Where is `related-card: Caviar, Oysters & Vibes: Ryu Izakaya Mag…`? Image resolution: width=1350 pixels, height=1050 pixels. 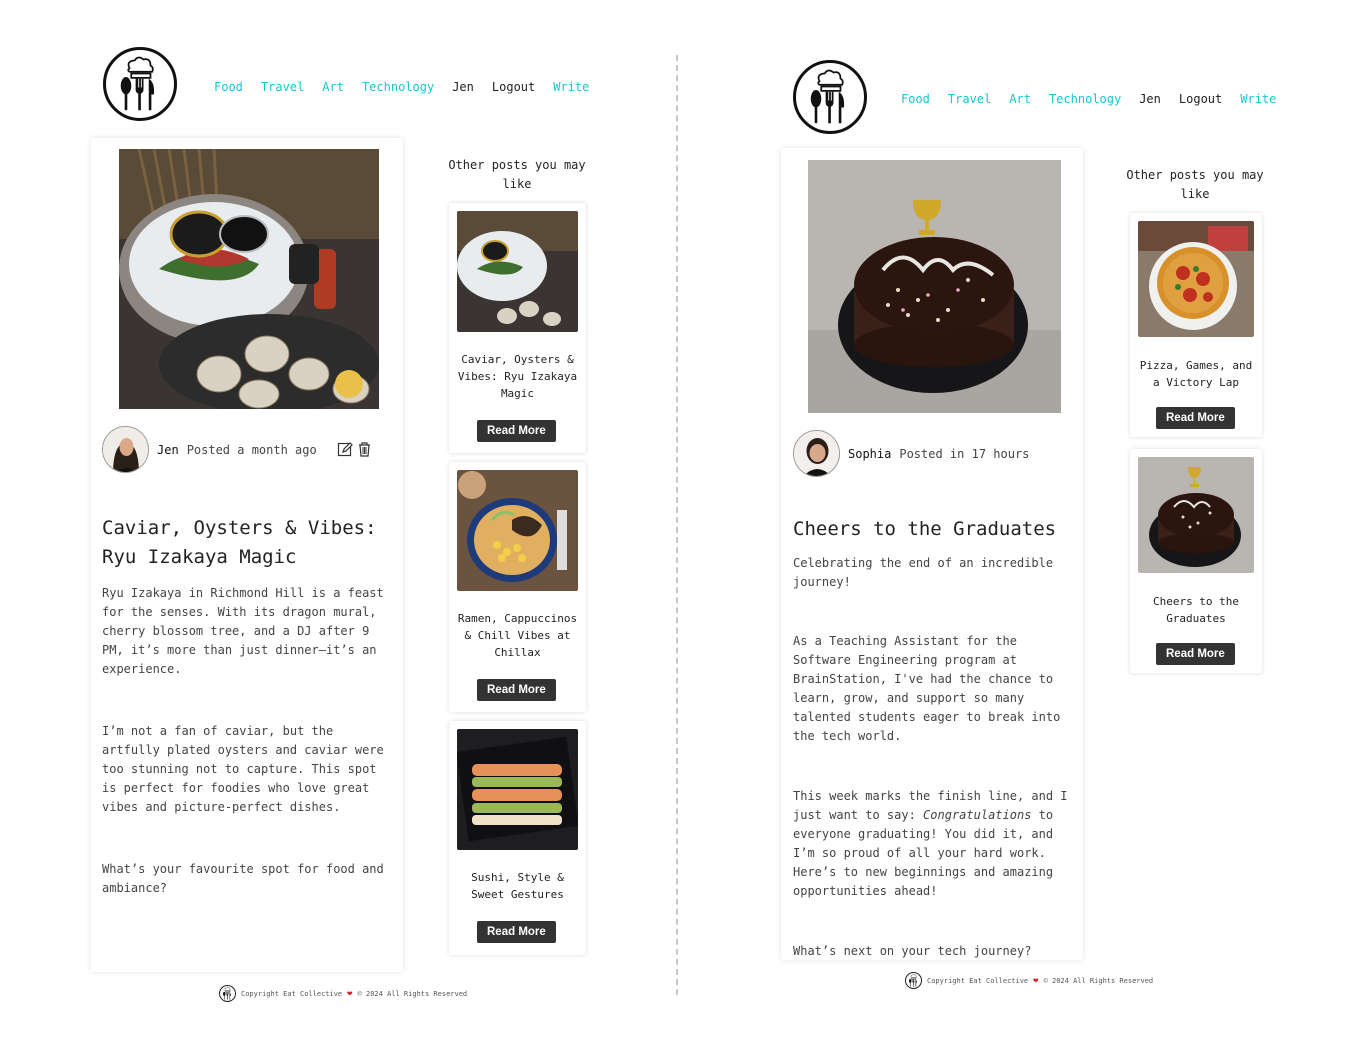
related-card: Caviar, Oysters & Vibes: Ryu Izakaya Mag… is located at coordinates (517, 328).